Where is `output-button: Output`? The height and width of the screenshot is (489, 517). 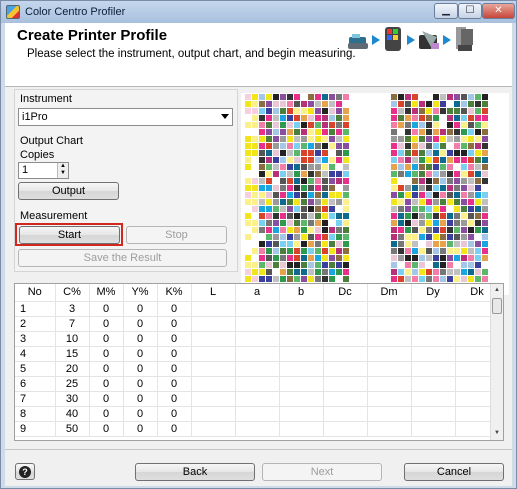 output-button: Output is located at coordinates (68, 191).